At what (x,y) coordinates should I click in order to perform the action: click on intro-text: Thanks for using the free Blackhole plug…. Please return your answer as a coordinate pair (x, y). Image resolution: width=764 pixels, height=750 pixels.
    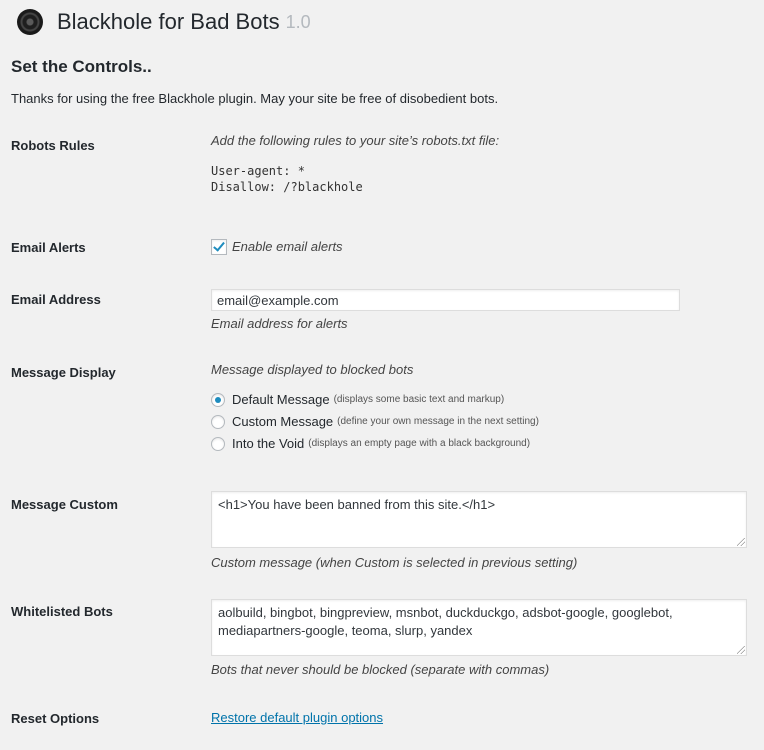
    Looking at the image, I should click on (255, 98).